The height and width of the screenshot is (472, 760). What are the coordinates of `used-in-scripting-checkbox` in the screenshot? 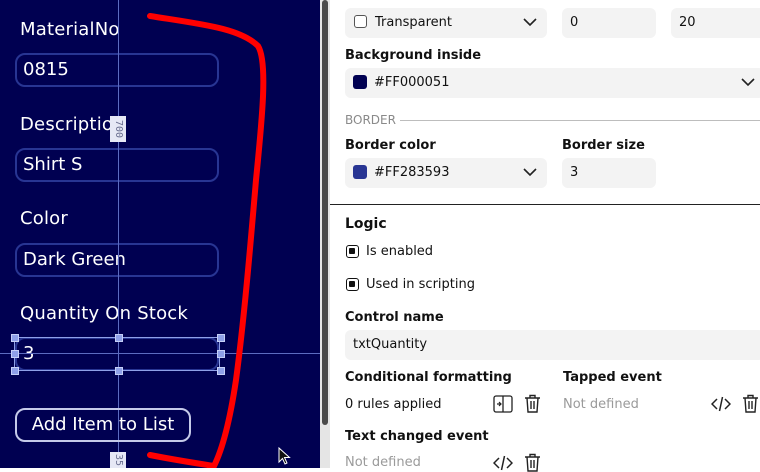 It's located at (352, 284).